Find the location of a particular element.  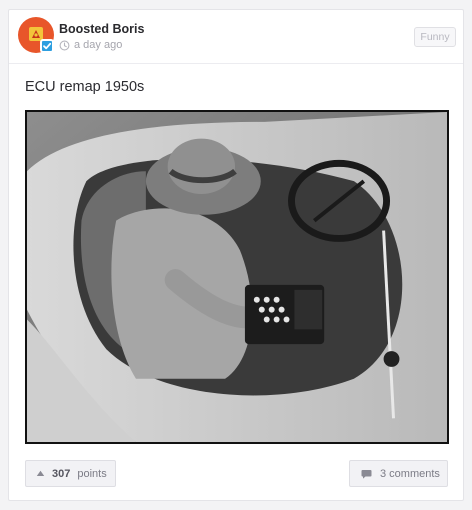

author-name: Boosted Boris is located at coordinates (101, 29).